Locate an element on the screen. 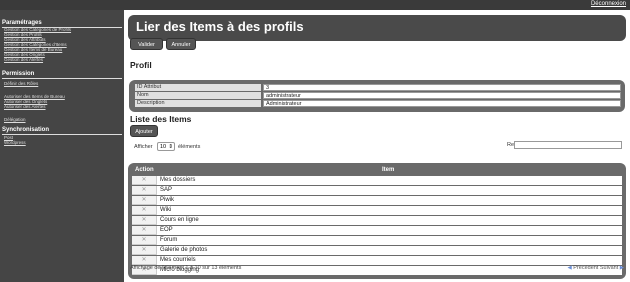  profile-row: Nom administrateur is located at coordinates (378, 95).